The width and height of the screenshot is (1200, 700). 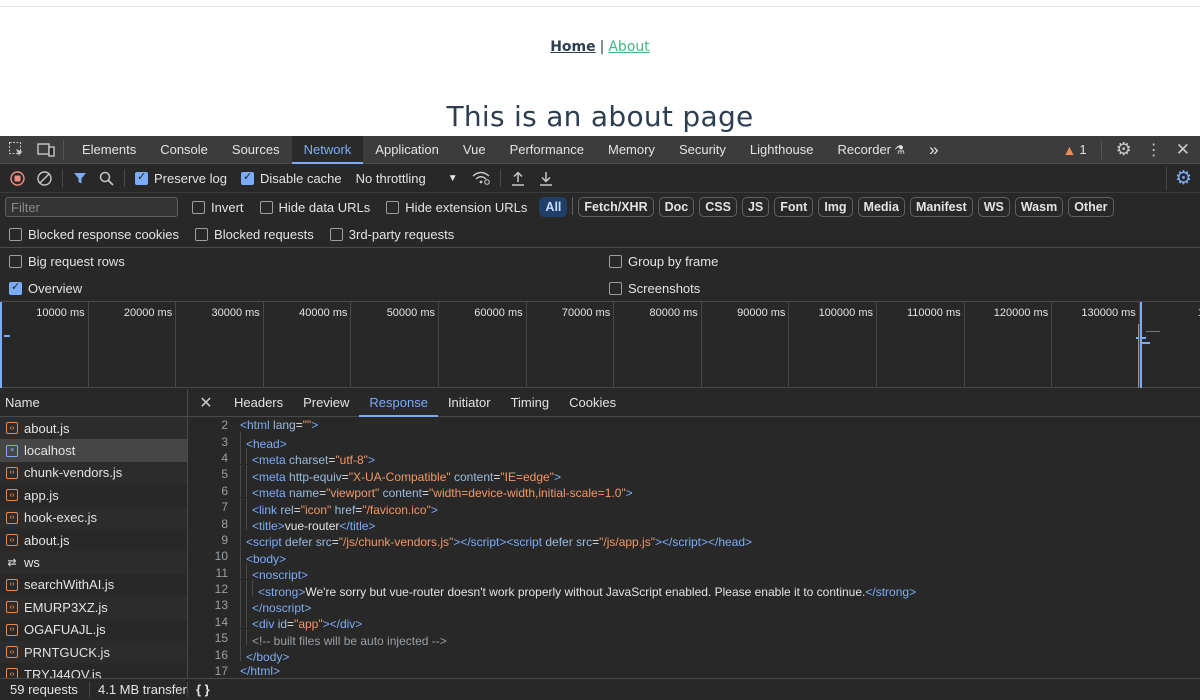 I want to click on network-conditions-icon, so click(x=481, y=178).